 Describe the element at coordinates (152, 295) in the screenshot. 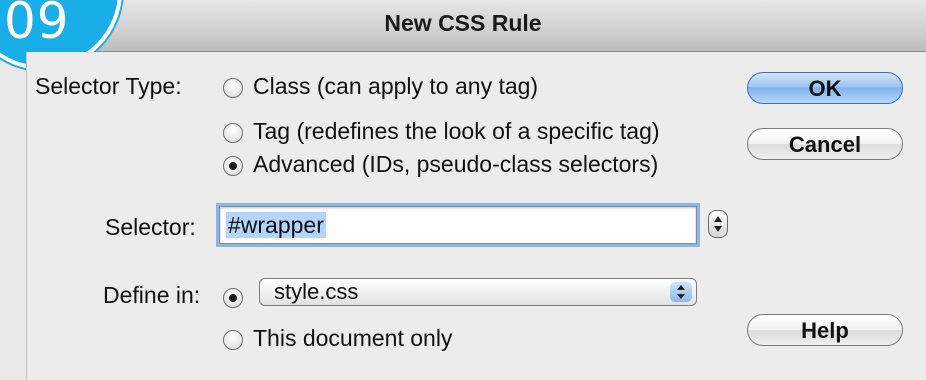

I see `define-in-label: Define in:` at that location.